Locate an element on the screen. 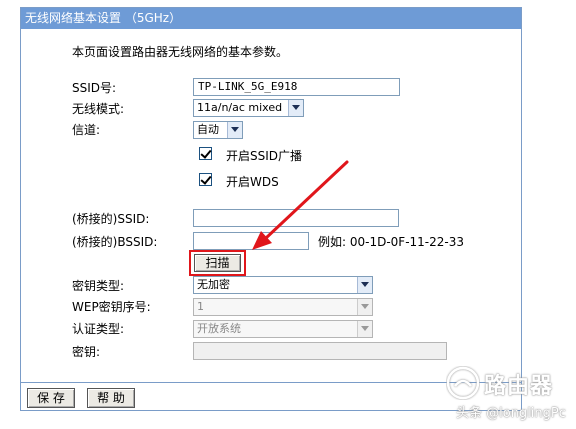 The image size is (576, 429). red-arrow-icon is located at coordinates (300, 205).